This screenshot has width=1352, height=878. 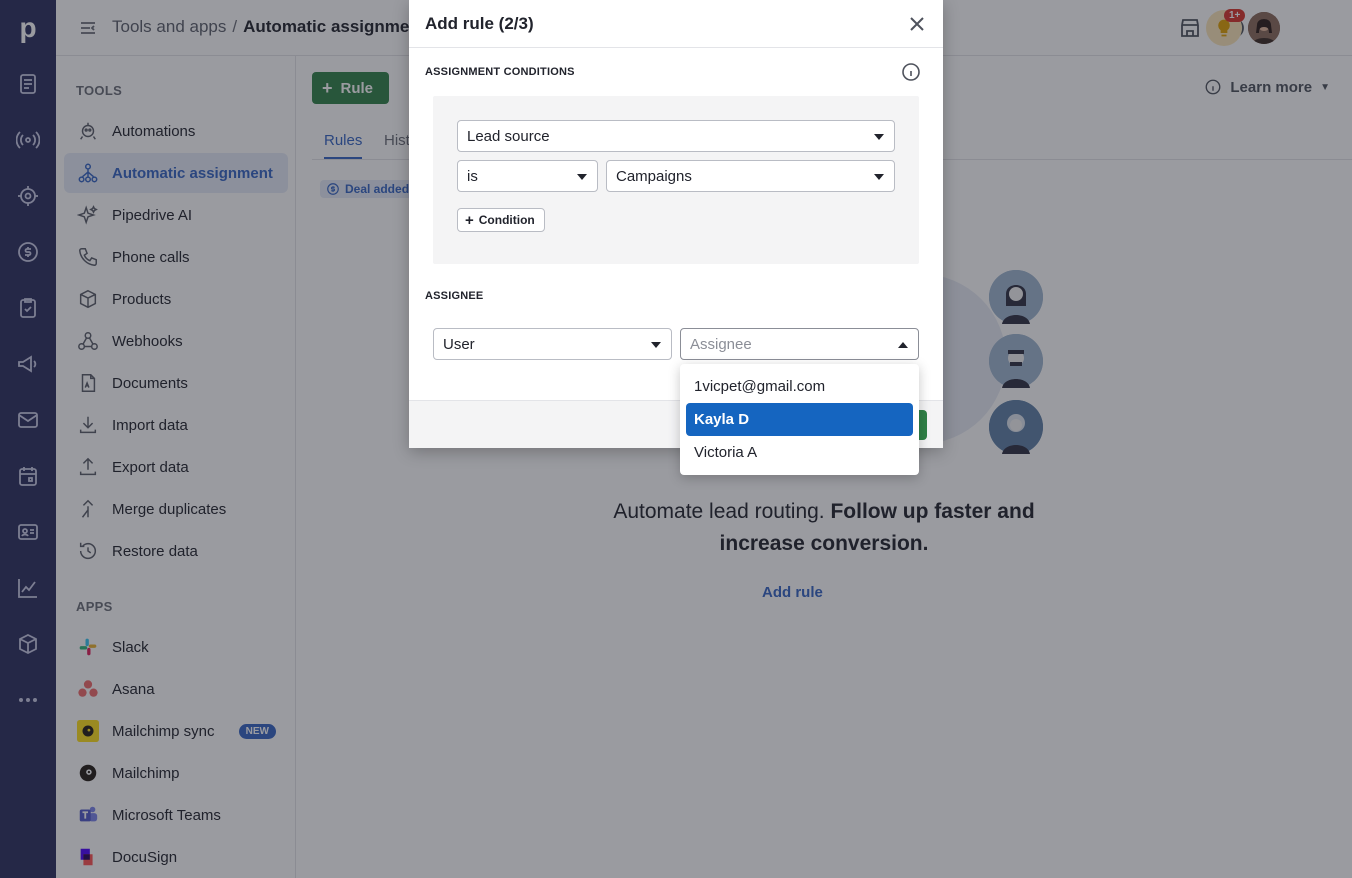 I want to click on conditions-section-title: ASSIGNMENT CONDITIONS, so click(x=500, y=72).